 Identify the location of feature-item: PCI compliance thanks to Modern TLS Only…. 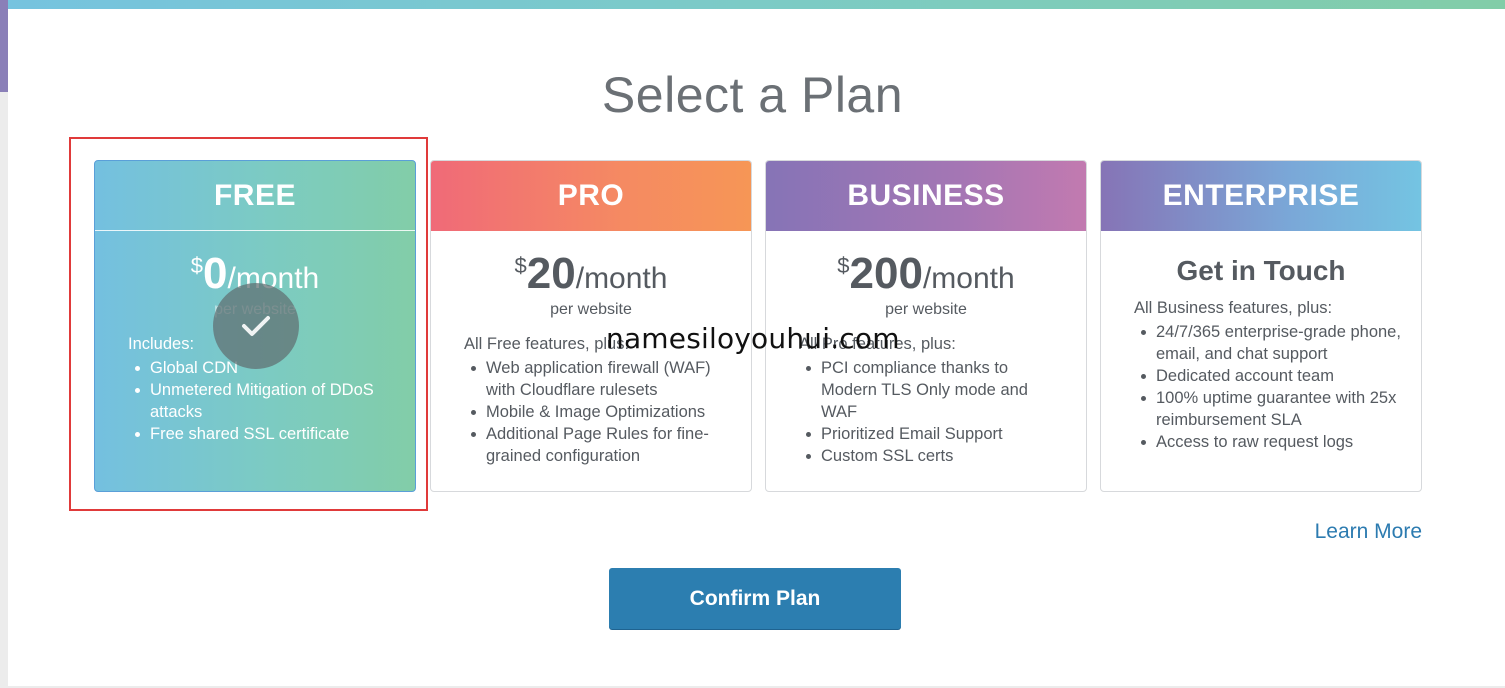
(933, 390).